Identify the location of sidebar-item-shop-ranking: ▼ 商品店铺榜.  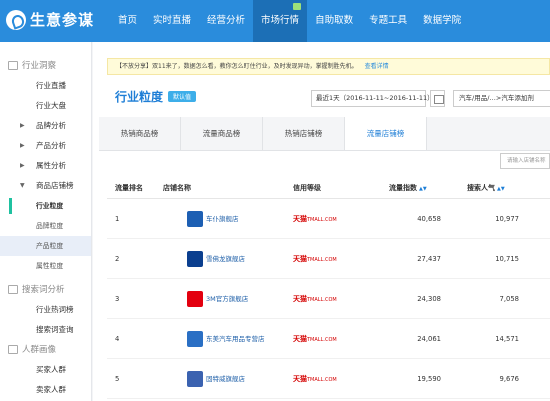
(45, 186).